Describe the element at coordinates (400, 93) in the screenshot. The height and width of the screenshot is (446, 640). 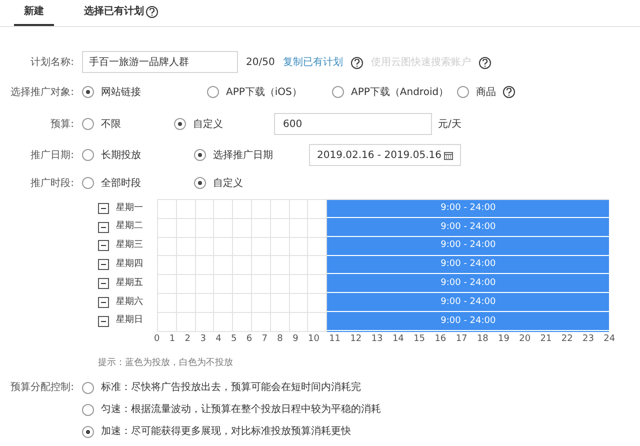
I see `radio-label: APP下载（Android）` at that location.